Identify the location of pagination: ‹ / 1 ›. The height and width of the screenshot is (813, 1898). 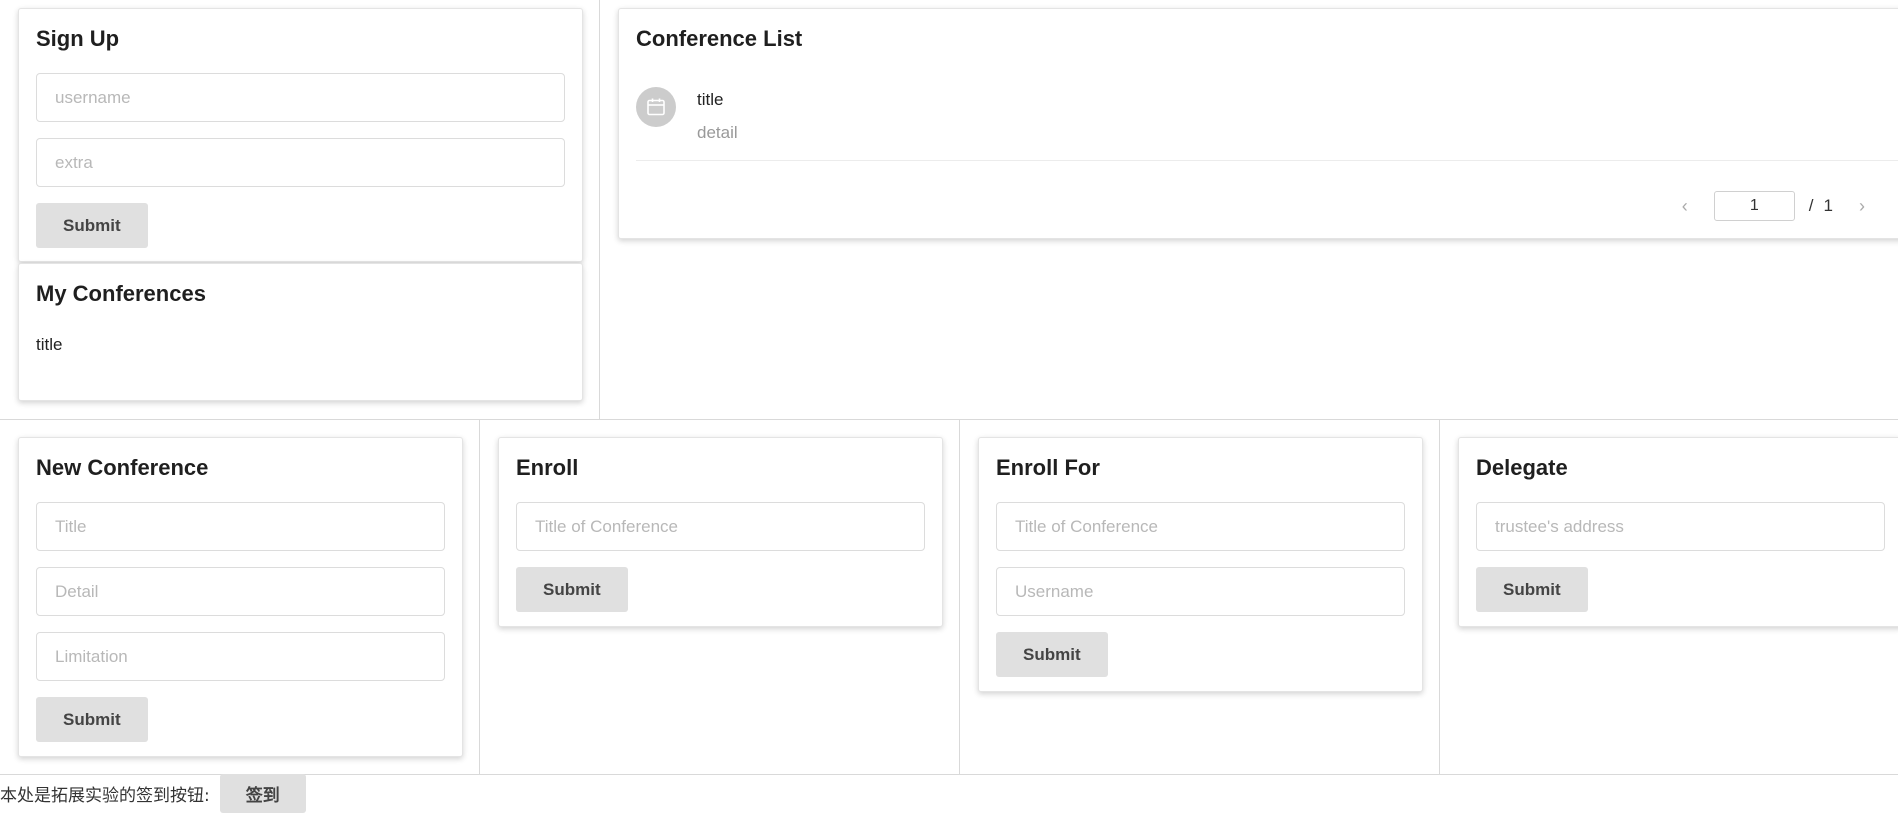
(1773, 206).